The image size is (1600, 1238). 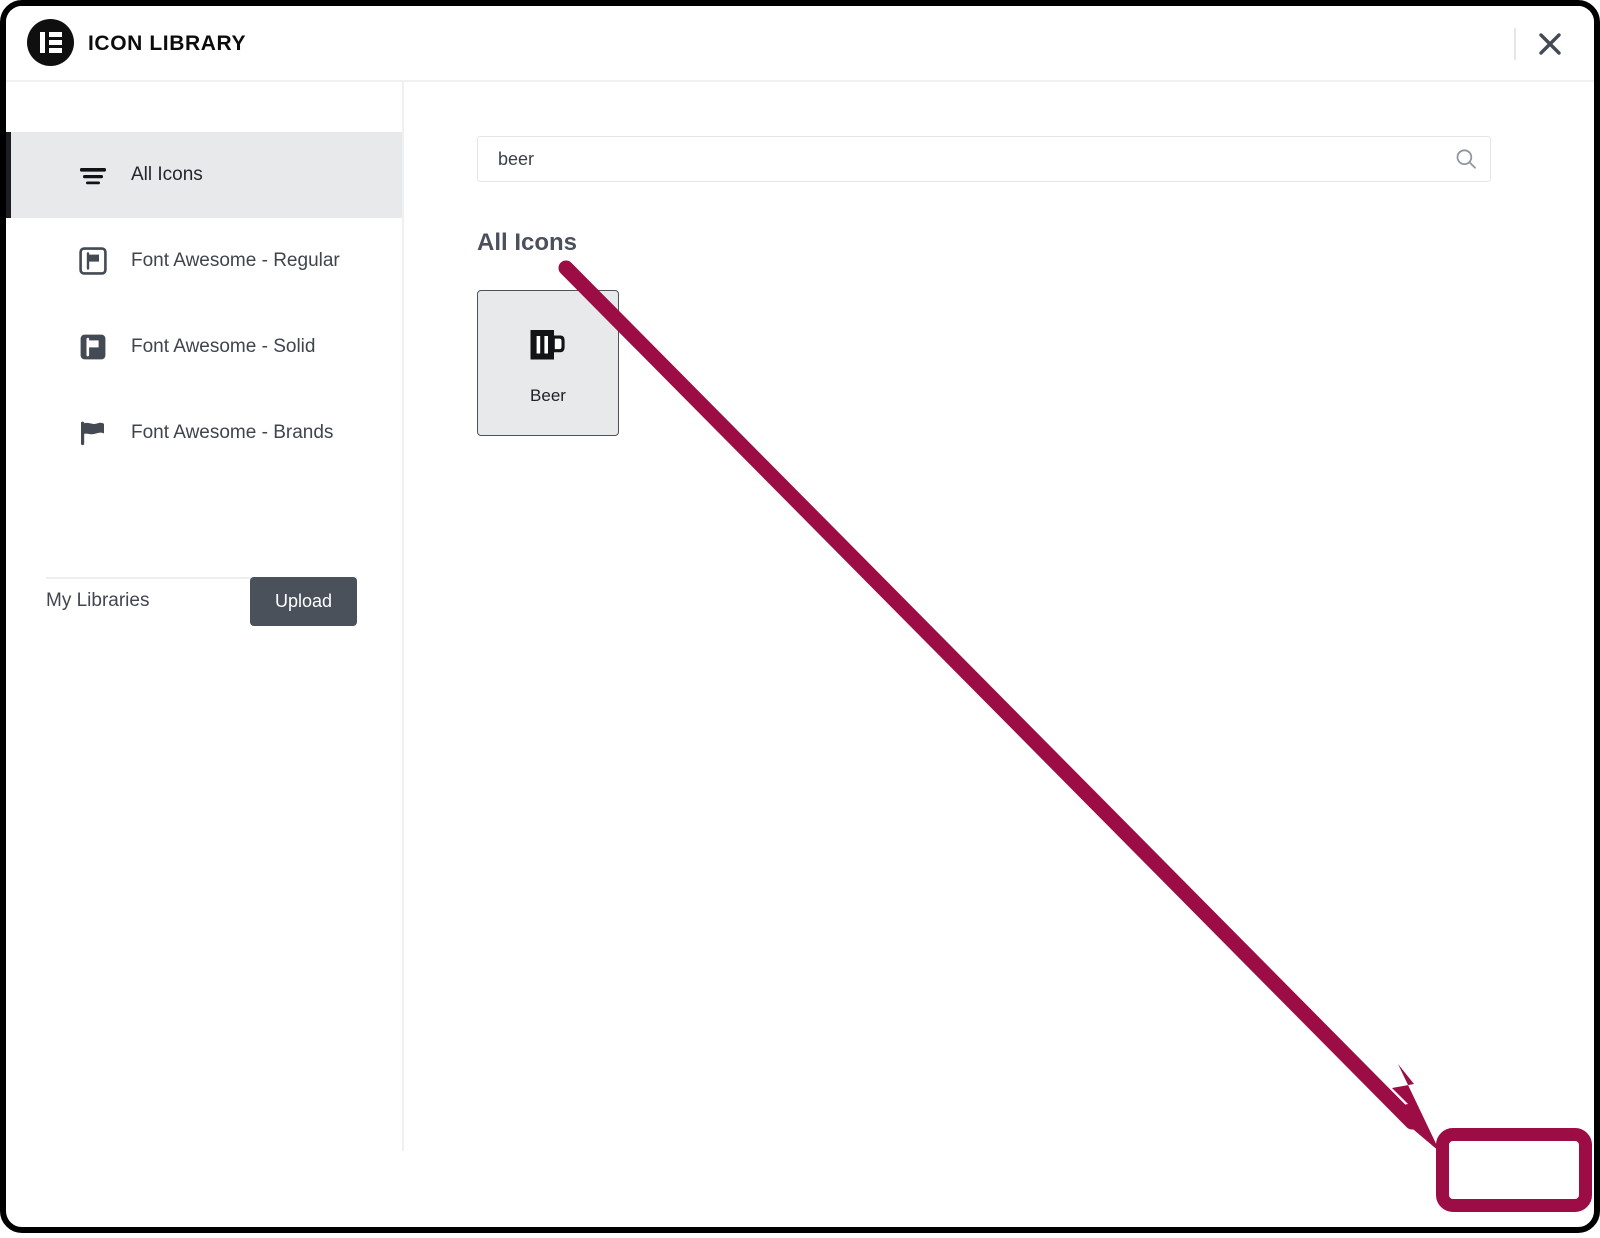 I want to click on icon-tile-beer: Beer, so click(x=548, y=363).